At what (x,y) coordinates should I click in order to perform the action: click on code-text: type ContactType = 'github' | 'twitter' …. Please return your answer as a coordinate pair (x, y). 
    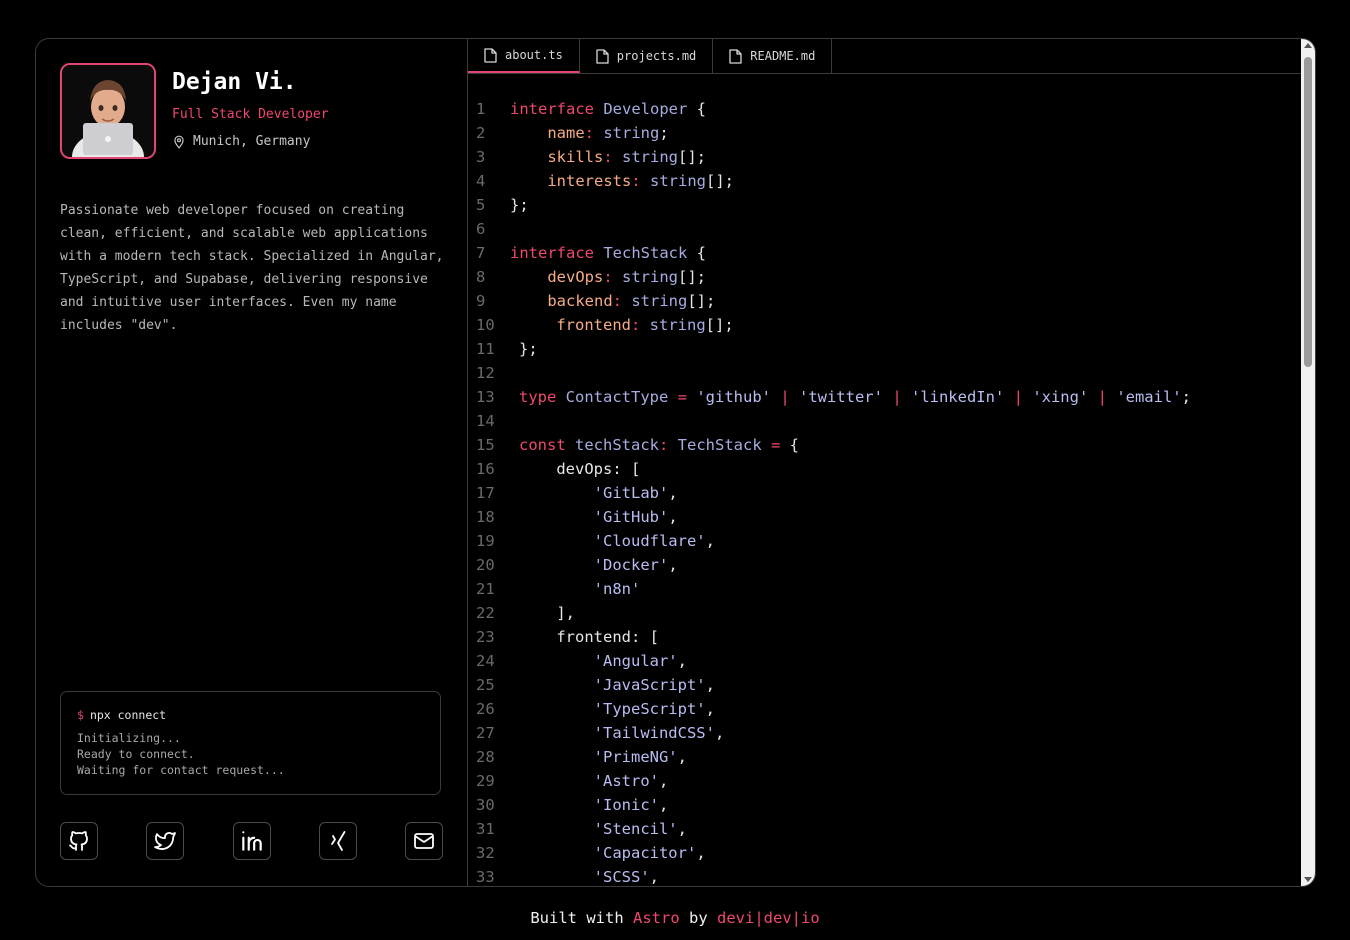
    Looking at the image, I should click on (855, 397).